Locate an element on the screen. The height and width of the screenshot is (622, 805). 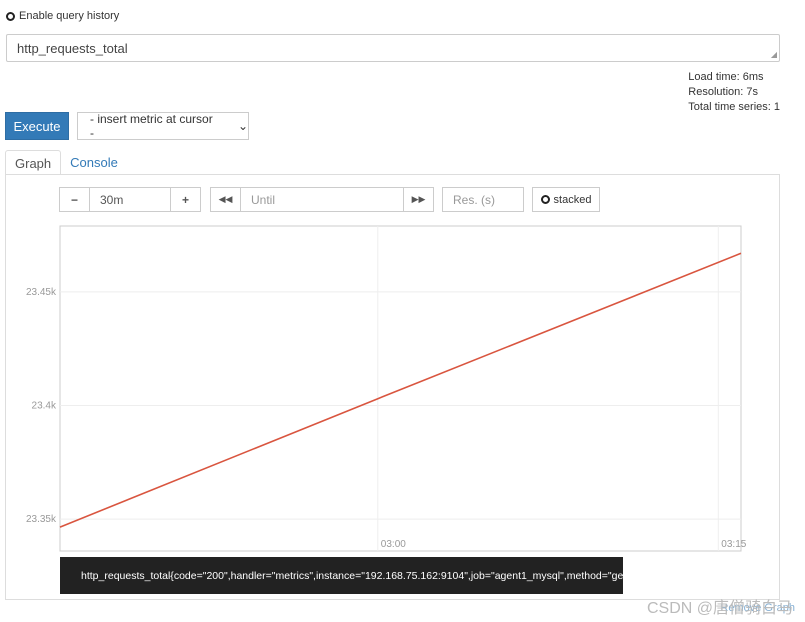
y-tick-label: 23.35k is located at coordinates (41, 519).